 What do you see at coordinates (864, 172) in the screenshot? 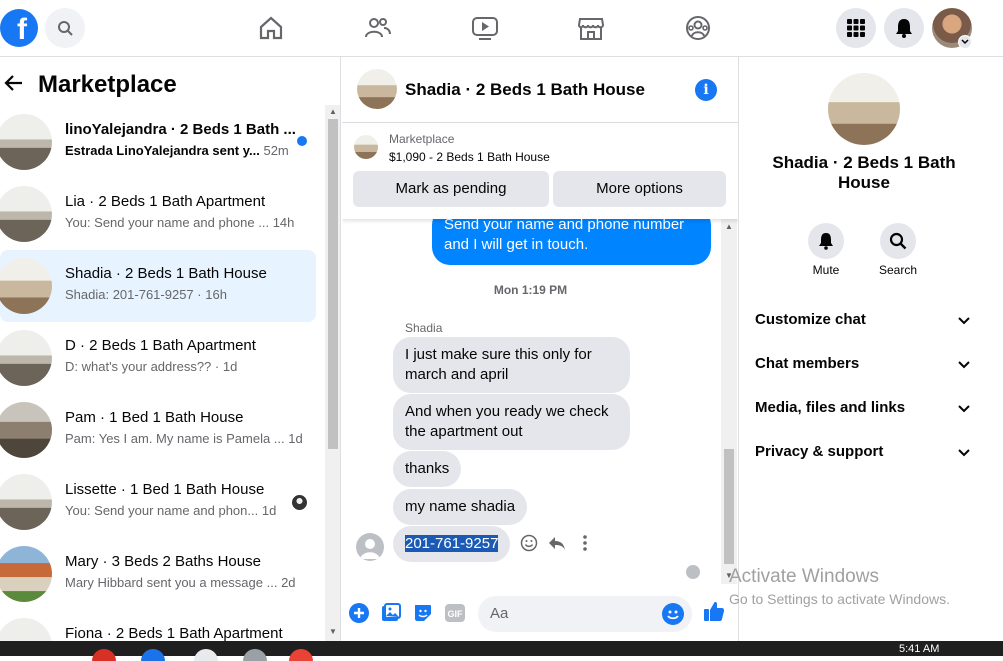
I see `details-title: Shadia · 2 Beds 1 Bath House` at bounding box center [864, 172].